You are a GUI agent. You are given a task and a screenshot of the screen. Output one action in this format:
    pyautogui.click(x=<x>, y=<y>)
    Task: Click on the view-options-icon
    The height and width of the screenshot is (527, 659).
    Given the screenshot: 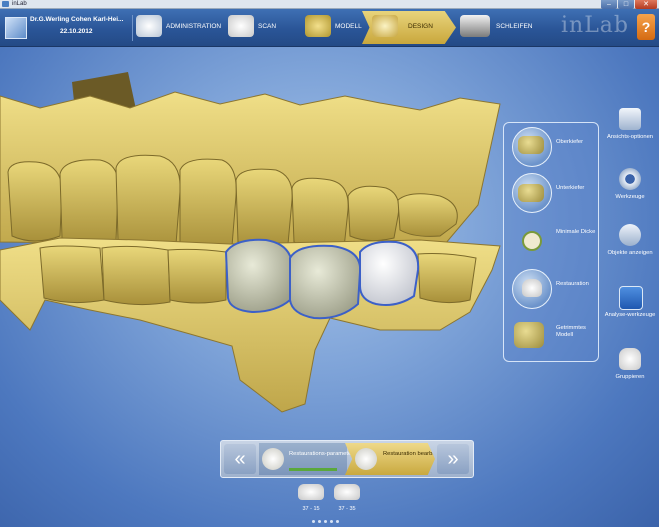 What is the action you would take?
    pyautogui.click(x=630, y=119)
    